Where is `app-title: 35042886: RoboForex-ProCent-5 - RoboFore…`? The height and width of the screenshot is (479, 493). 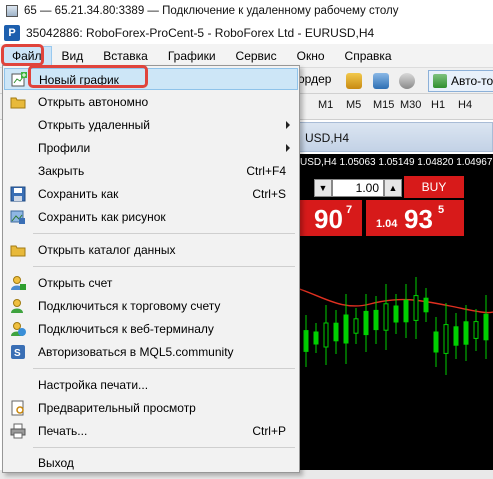
app-title: 35042886: RoboForex-ProCent-5 - RoboFore… is located at coordinates (200, 33).